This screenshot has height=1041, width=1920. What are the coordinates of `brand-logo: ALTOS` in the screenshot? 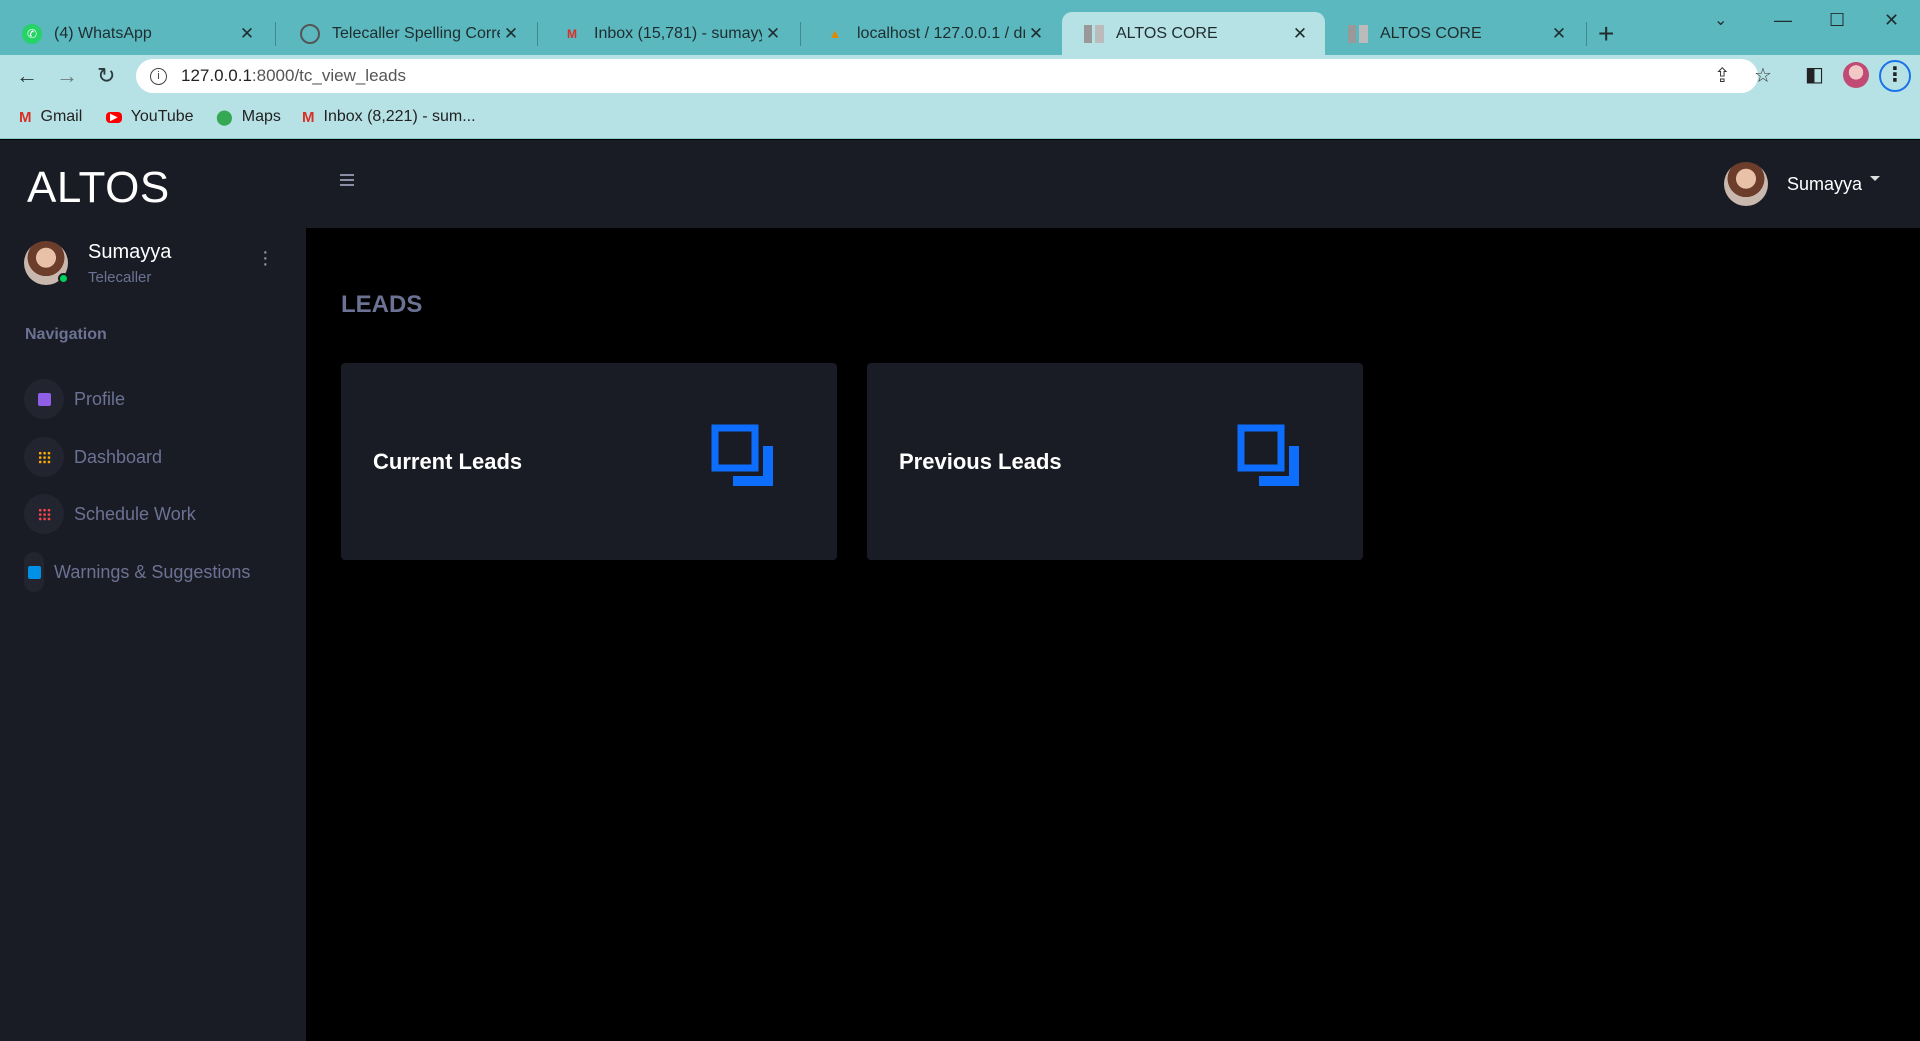 It's located at (98, 188).